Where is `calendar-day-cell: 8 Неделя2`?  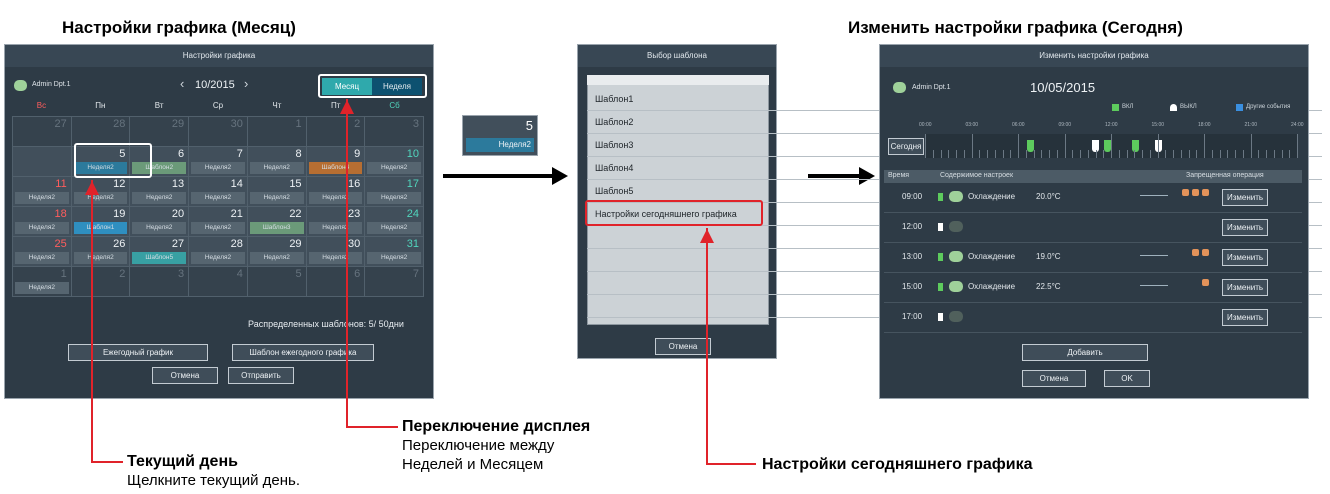 calendar-day-cell: 8 Неделя2 is located at coordinates (277, 162).